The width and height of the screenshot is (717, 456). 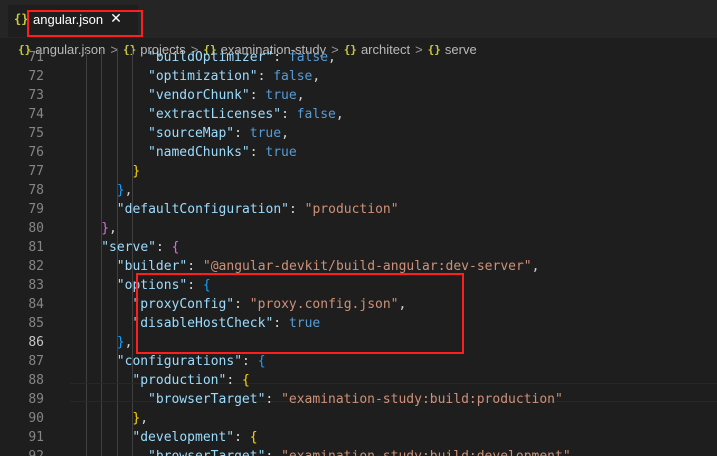 What do you see at coordinates (36, 228) in the screenshot?
I see `line-number: 80` at bounding box center [36, 228].